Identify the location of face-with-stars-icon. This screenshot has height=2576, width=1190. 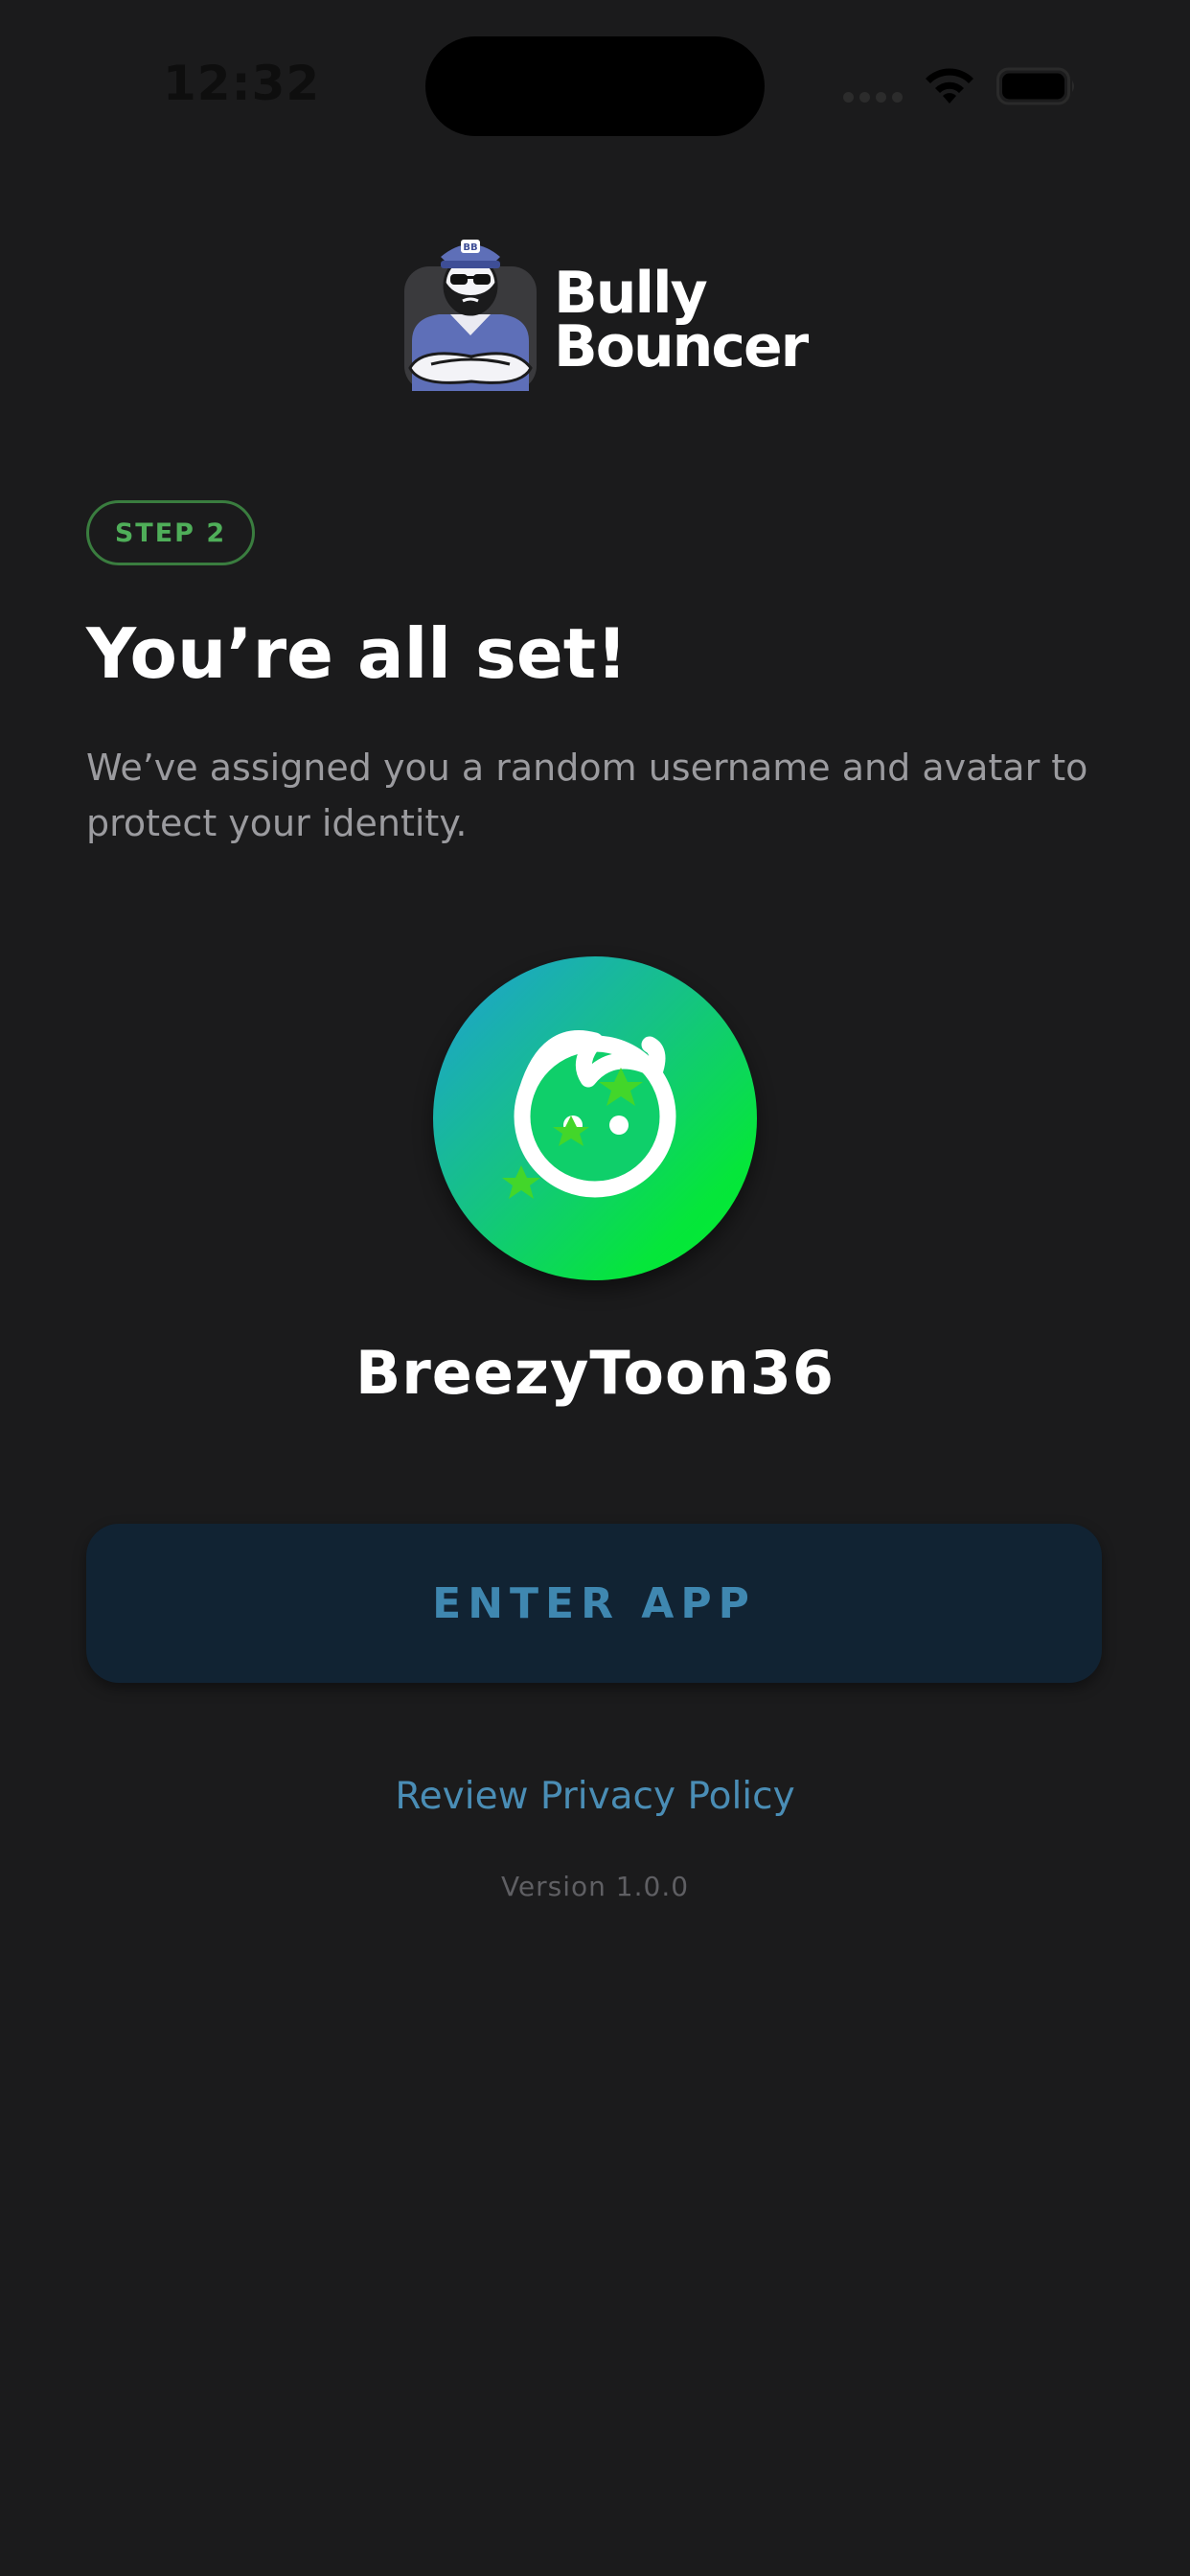
(589, 1114).